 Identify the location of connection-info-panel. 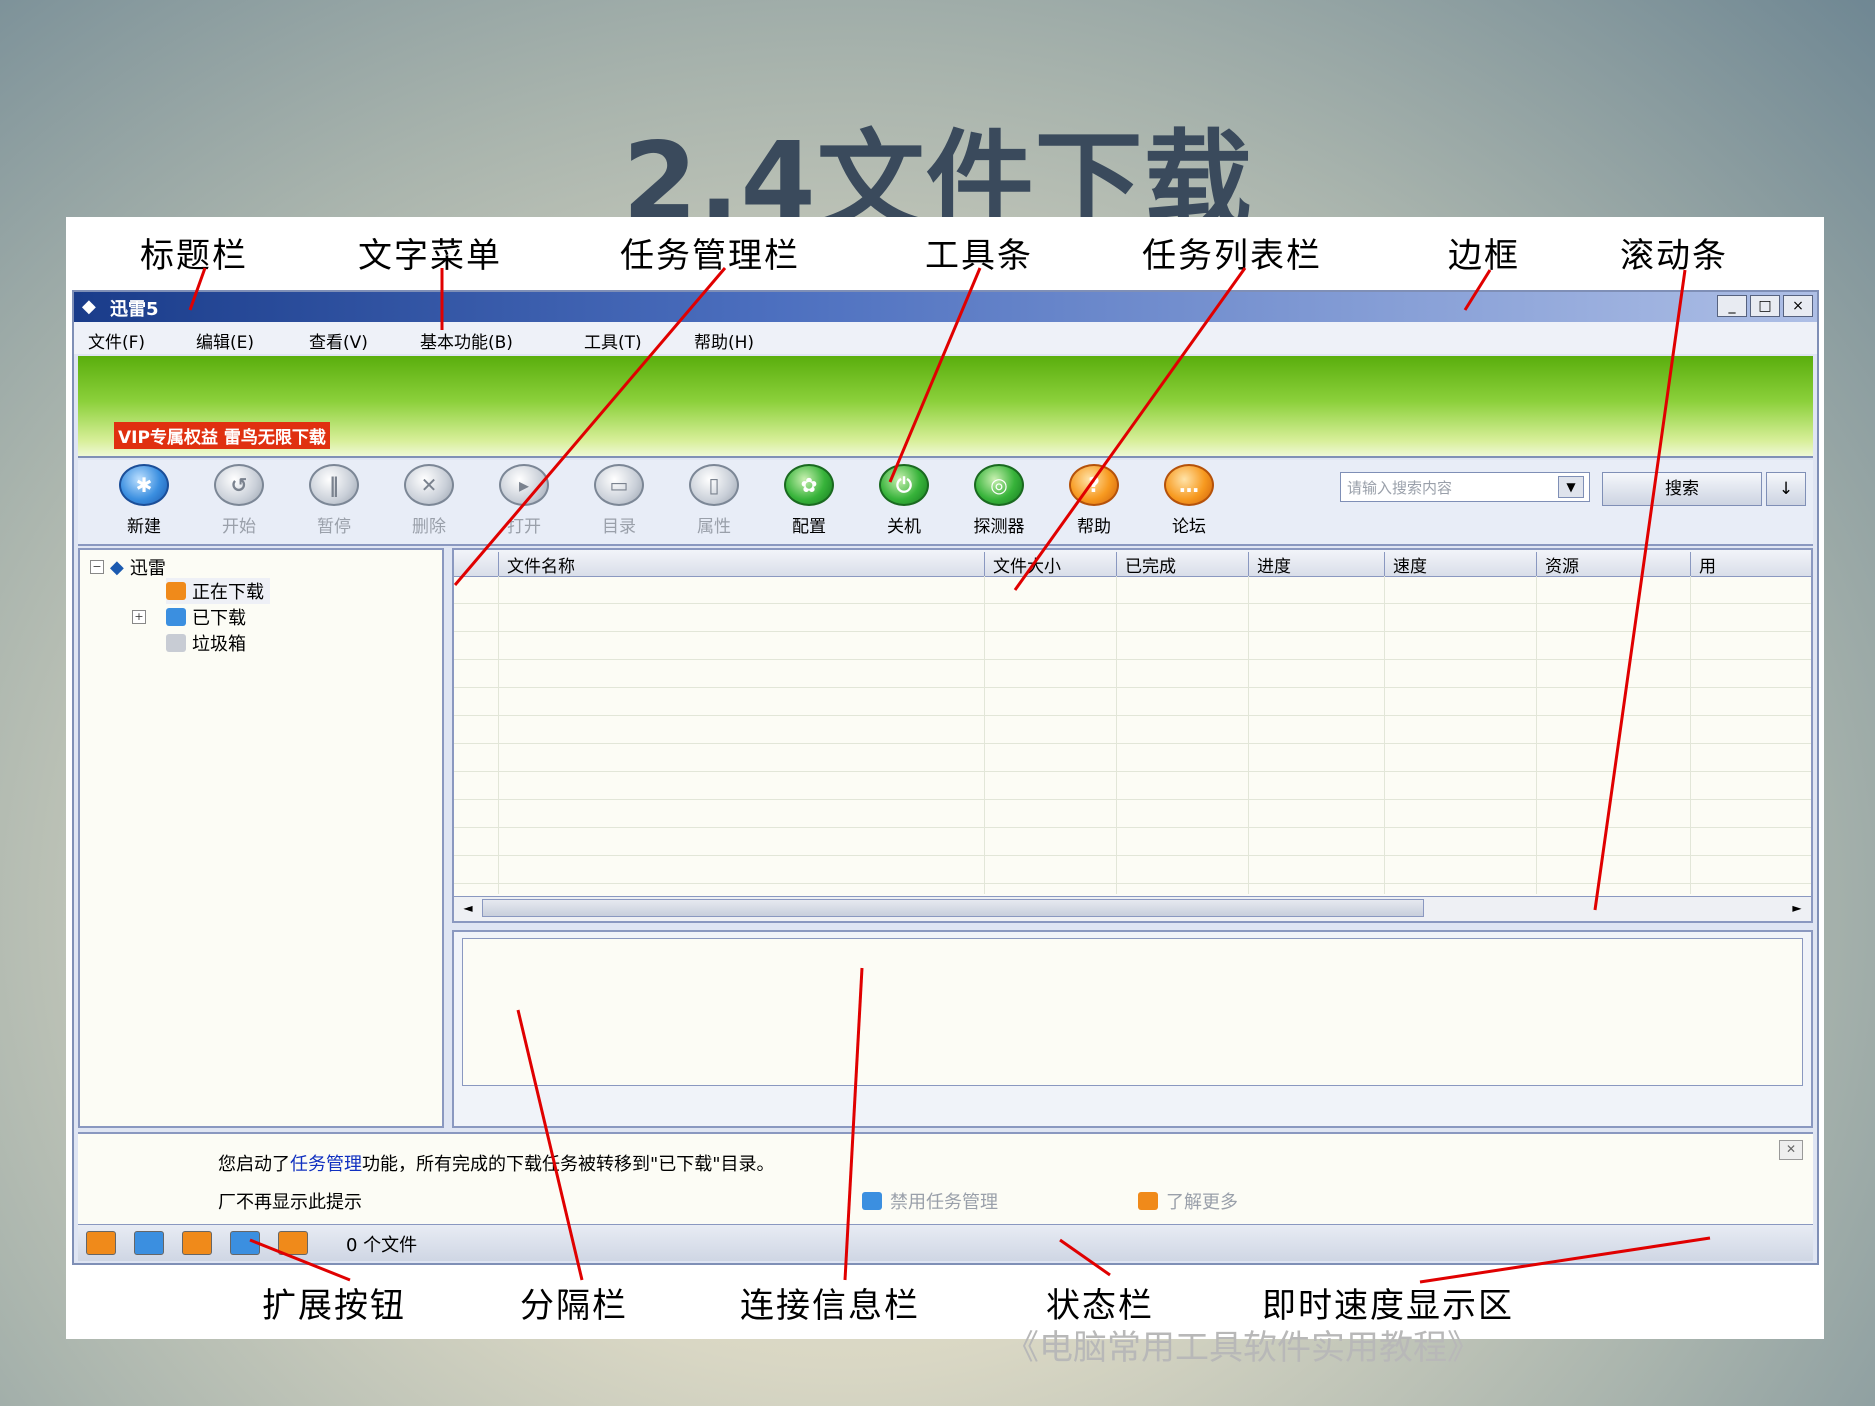
(1132, 1029).